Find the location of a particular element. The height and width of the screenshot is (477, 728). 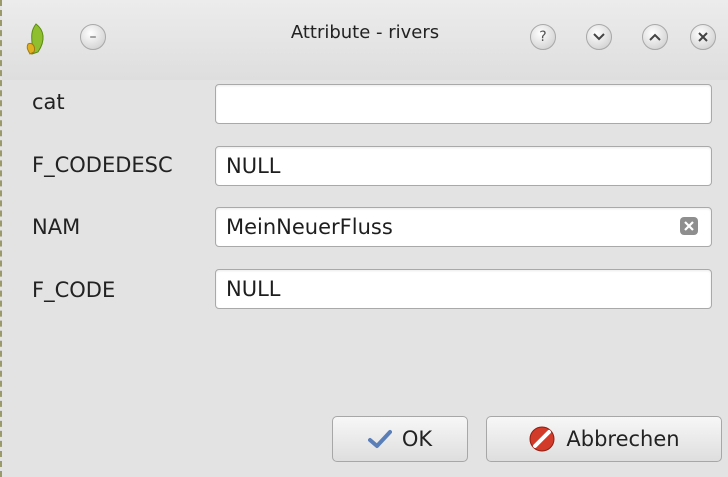

cat-field is located at coordinates (463, 104).